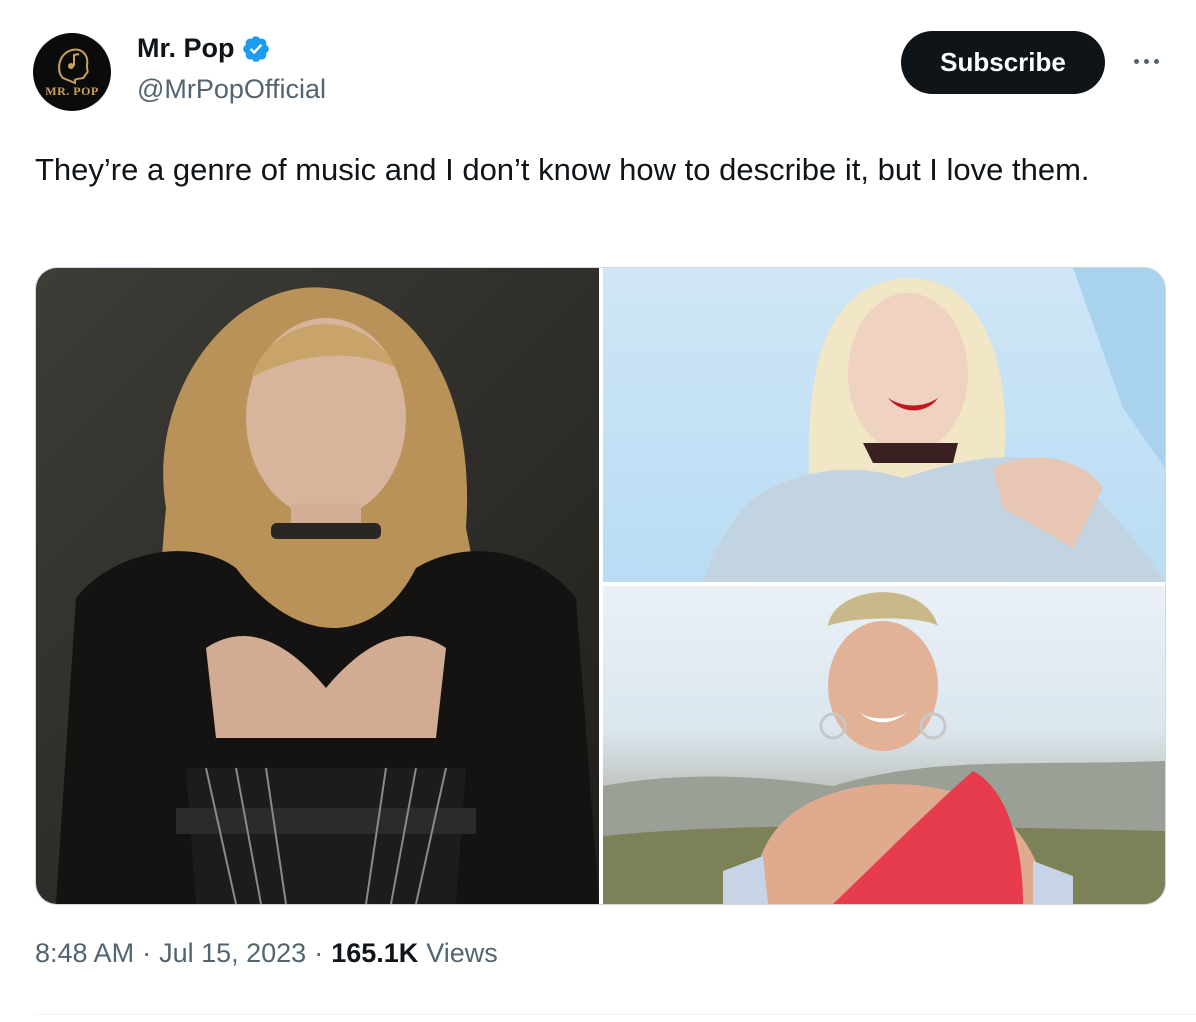 Image resolution: width=1196 pixels, height=1022 pixels. What do you see at coordinates (186, 48) in the screenshot?
I see `author-name: Mr. Pop` at bounding box center [186, 48].